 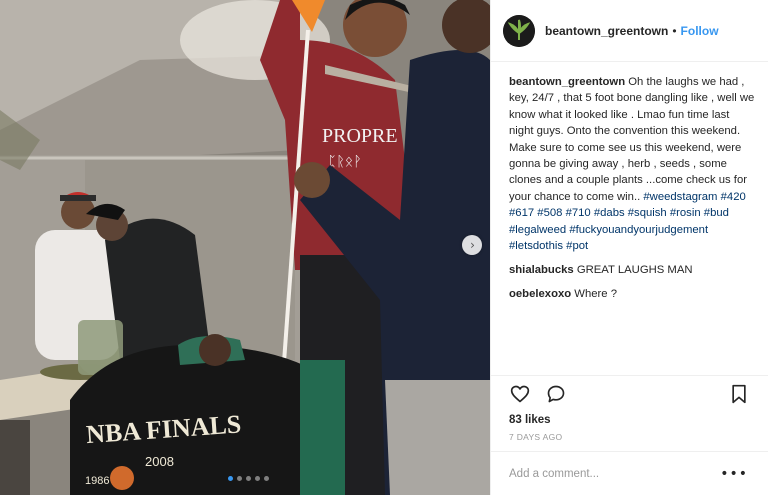 What do you see at coordinates (536, 246) in the screenshot?
I see `hashtag-link: #letsdothis` at bounding box center [536, 246].